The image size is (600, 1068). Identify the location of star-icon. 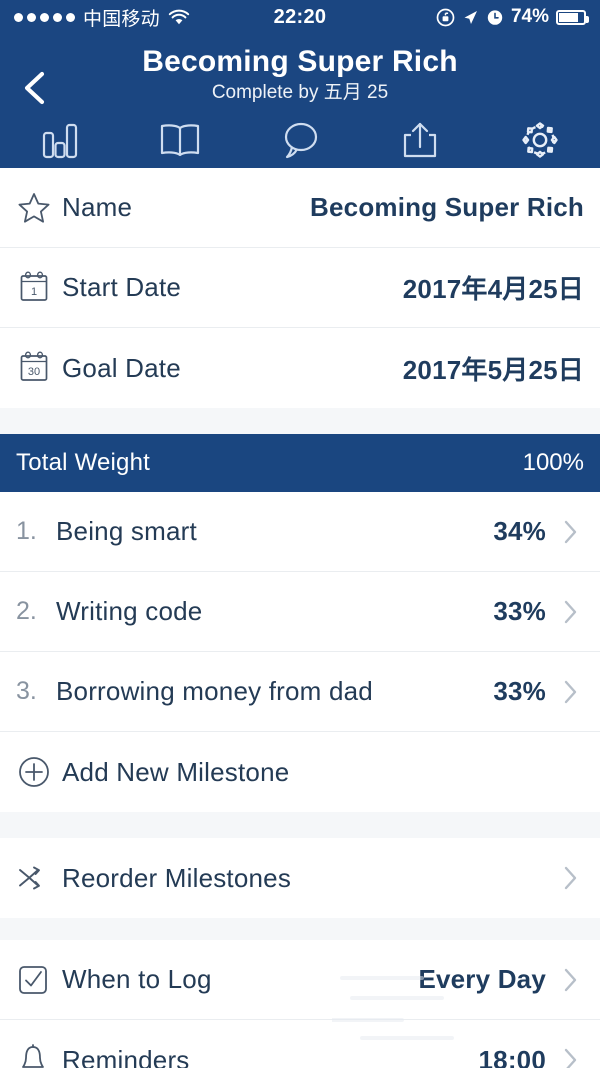
(39, 208).